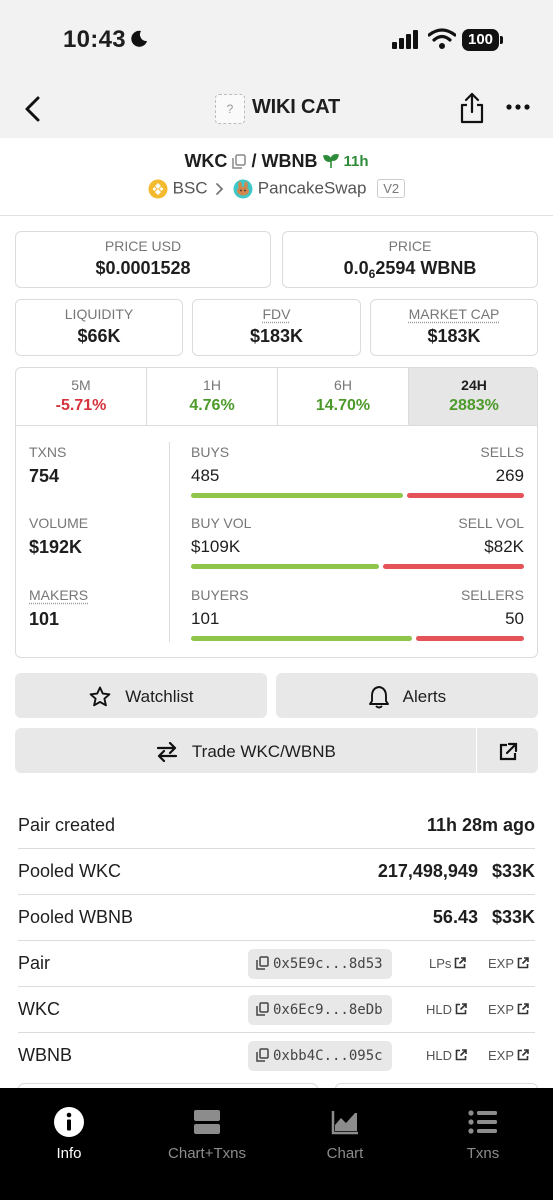  I want to click on market-cap-value: $183K, so click(454, 336).